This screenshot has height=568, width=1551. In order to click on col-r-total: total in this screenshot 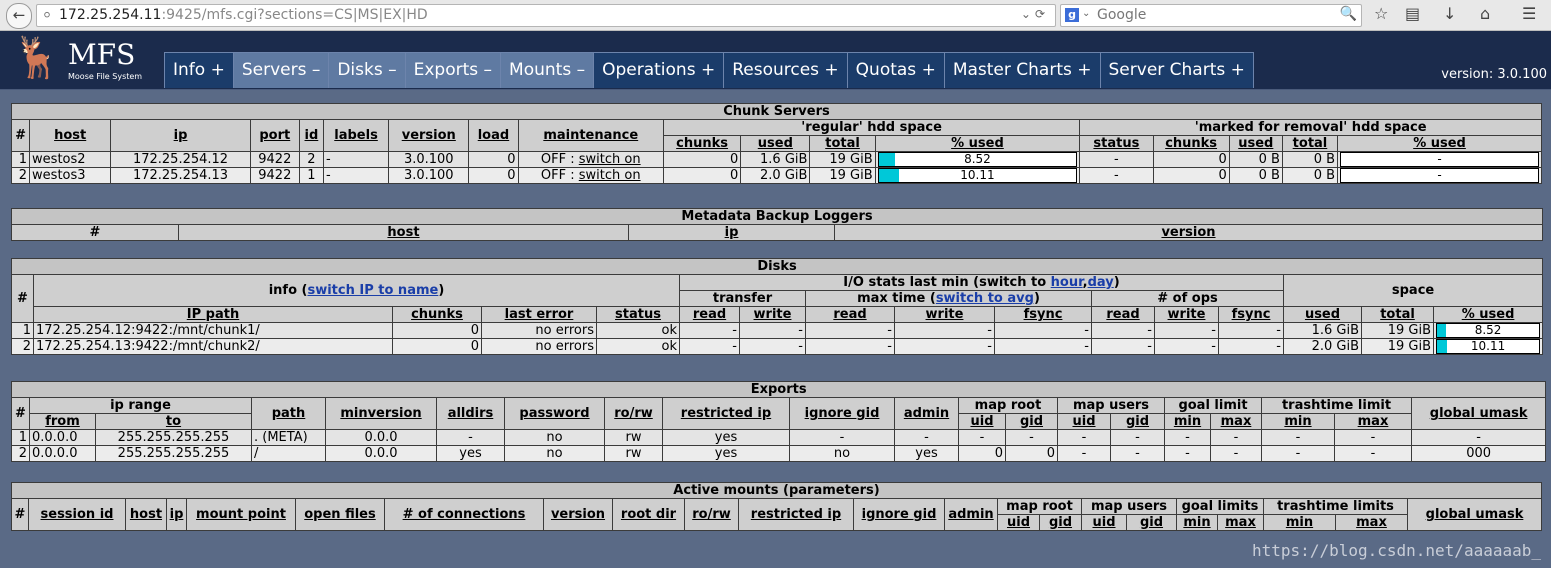, I will do `click(1310, 143)`.